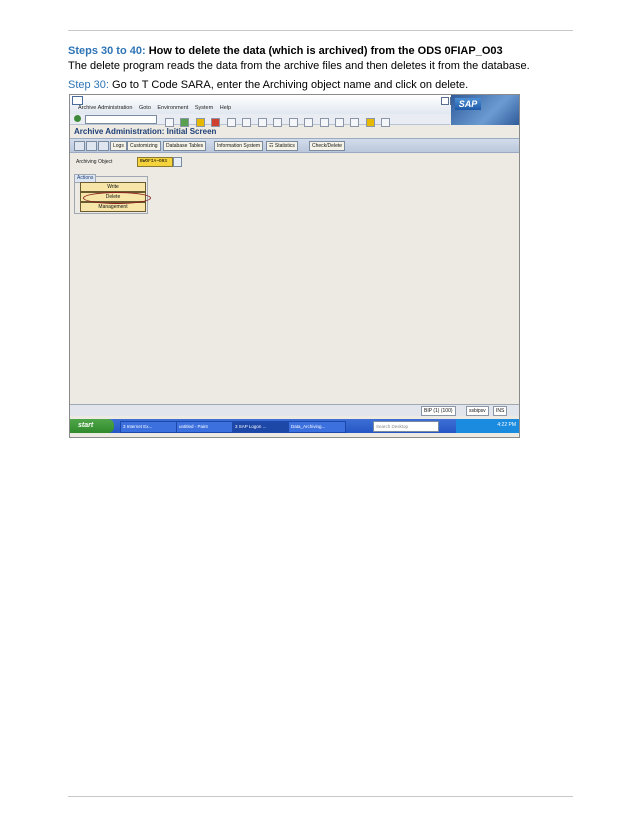 This screenshot has height=826, width=638. I want to click on heading-lead: Steps 30 to 40:, so click(107, 51).